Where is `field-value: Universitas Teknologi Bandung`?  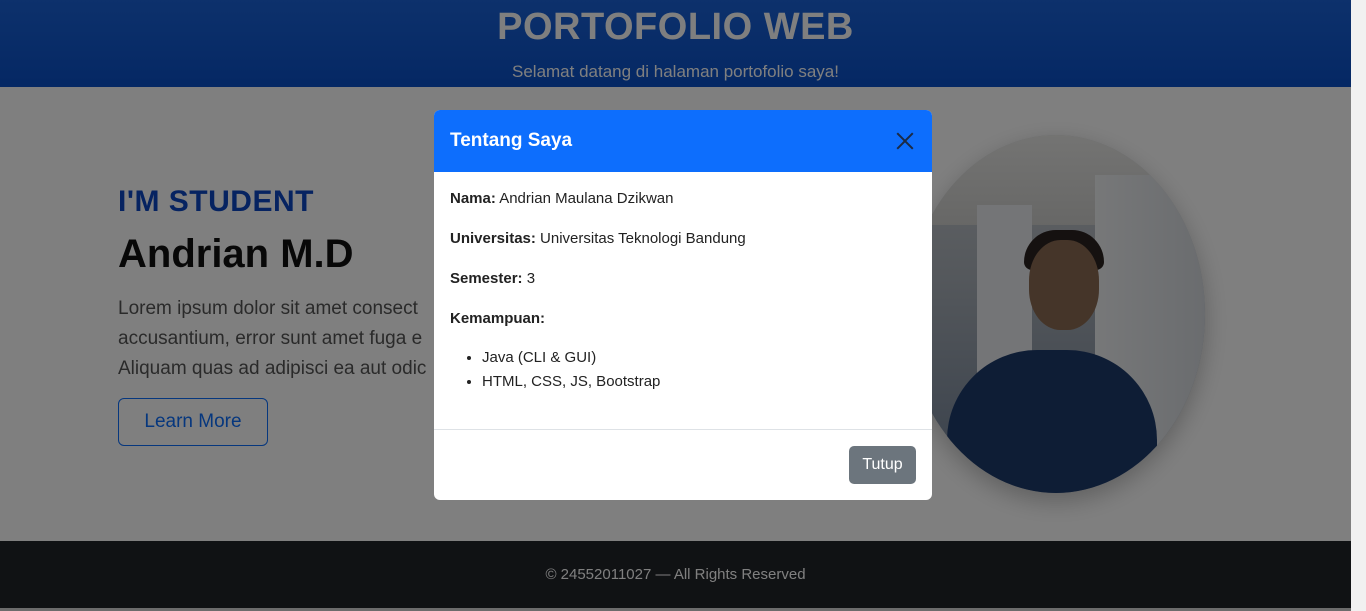 field-value: Universitas Teknologi Bandung is located at coordinates (643, 238).